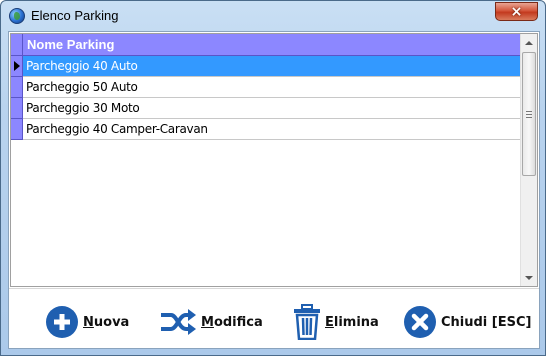 The height and width of the screenshot is (356, 546). Describe the element at coordinates (17, 16) in the screenshot. I see `globe-icon` at that location.